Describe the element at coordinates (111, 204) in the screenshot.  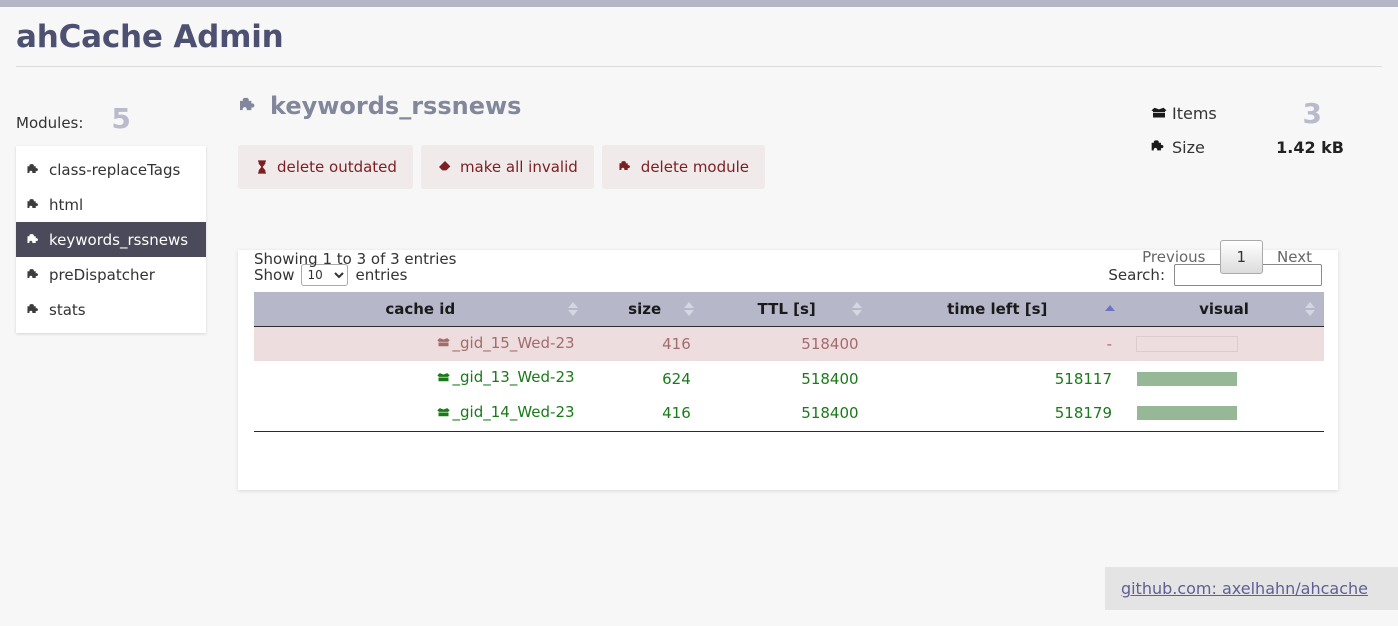
I see `sidebar-item-html: html` at that location.